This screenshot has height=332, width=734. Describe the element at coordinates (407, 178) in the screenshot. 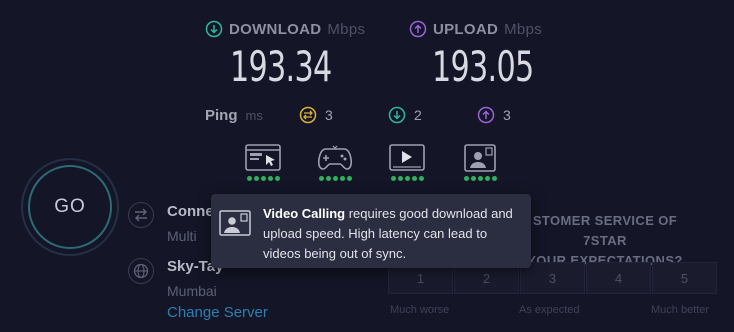

I see `video-streaming-rating` at that location.